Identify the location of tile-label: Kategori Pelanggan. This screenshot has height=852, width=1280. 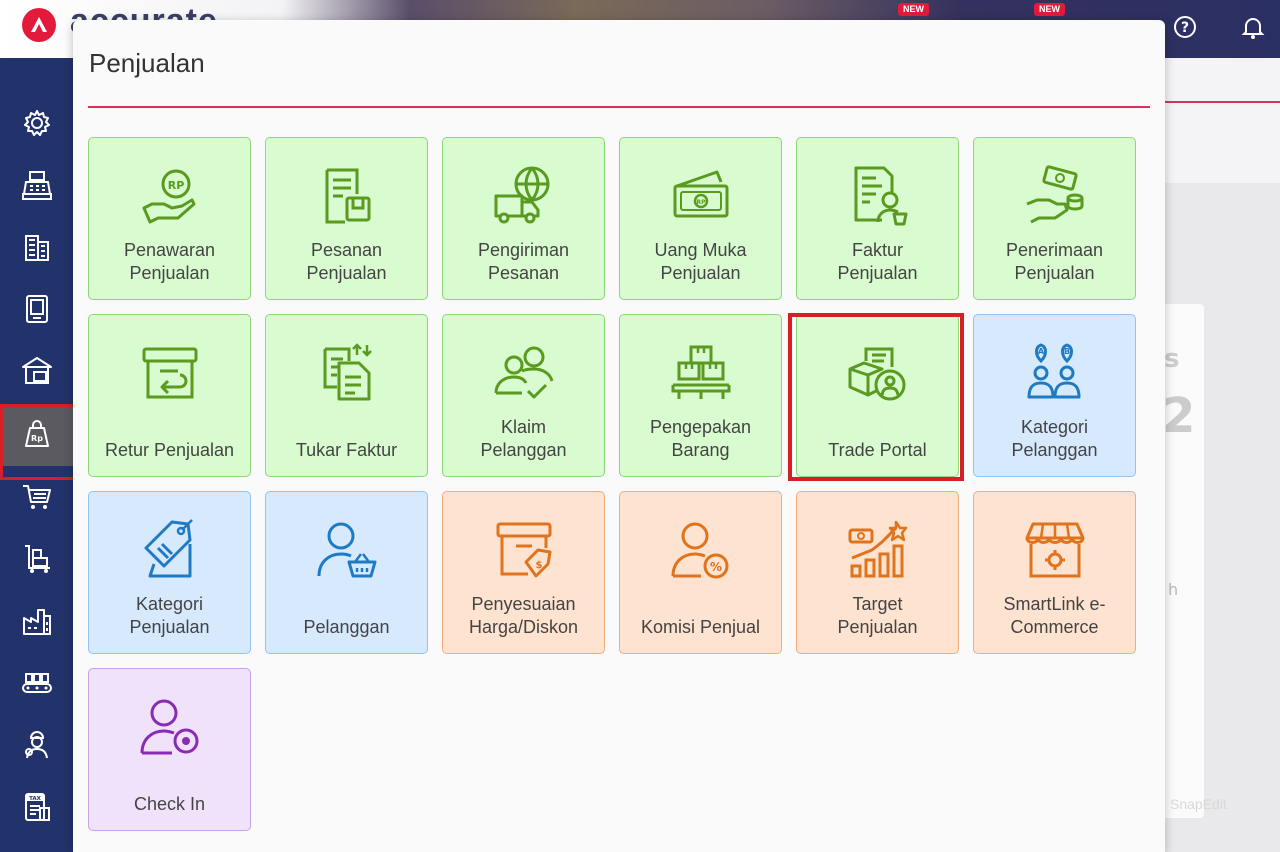
(1054, 438).